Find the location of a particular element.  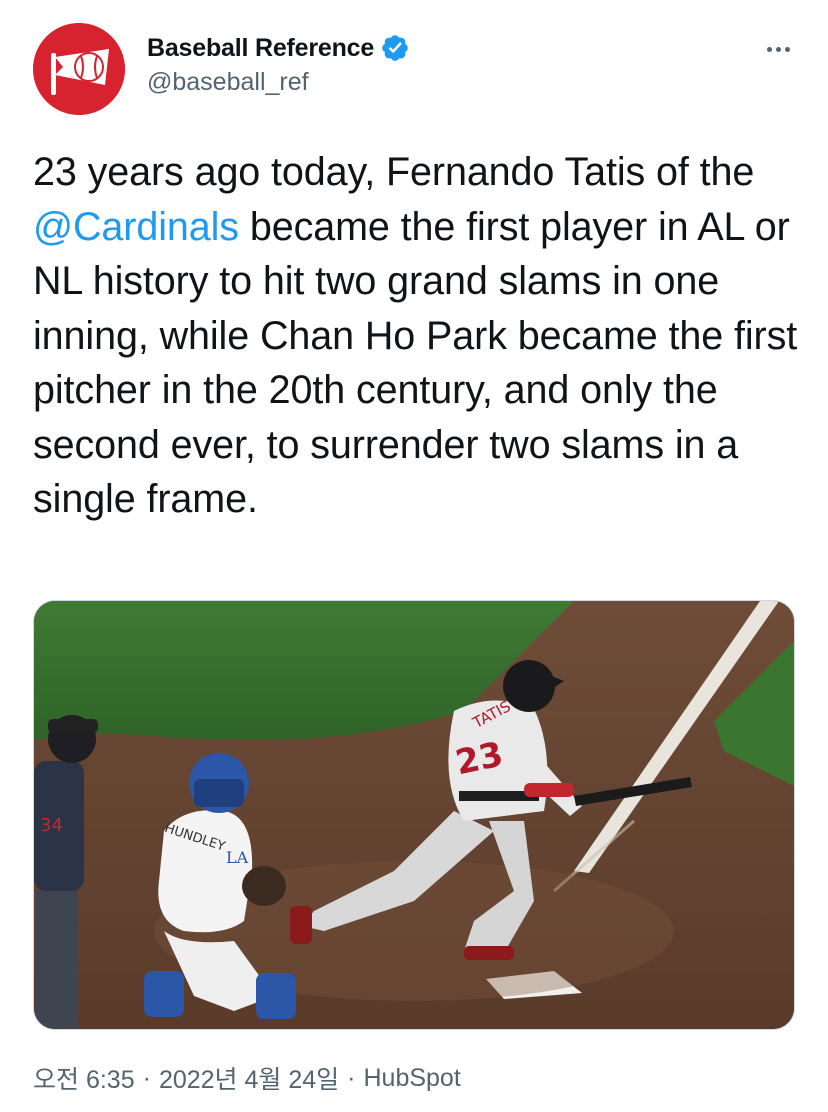

tweet-source-link: HubSpot is located at coordinates (411, 1078).